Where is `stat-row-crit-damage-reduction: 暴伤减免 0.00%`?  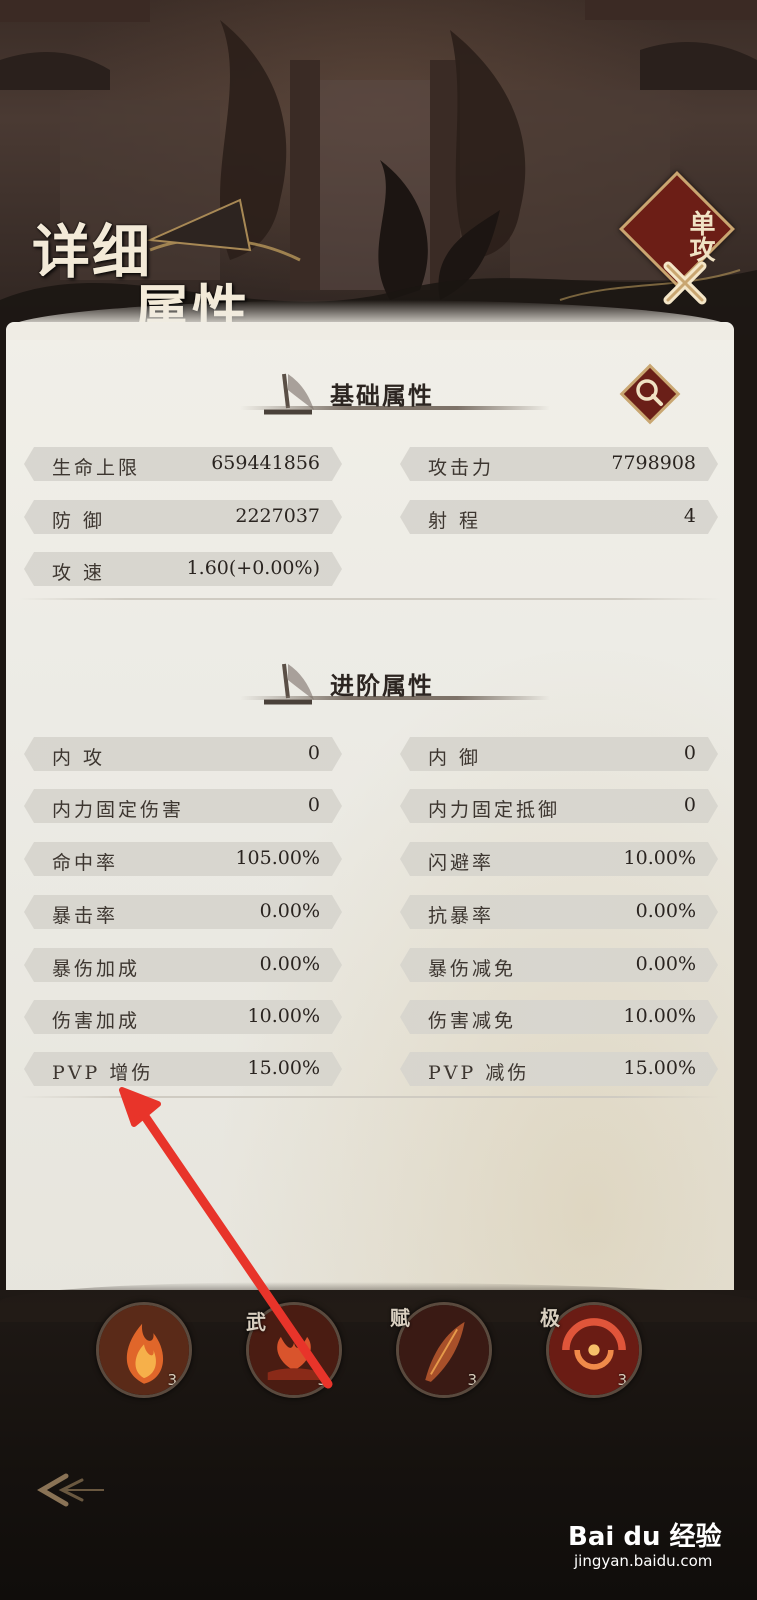
stat-row-crit-damage-reduction: 暴伤减免 0.00% is located at coordinates (559, 965).